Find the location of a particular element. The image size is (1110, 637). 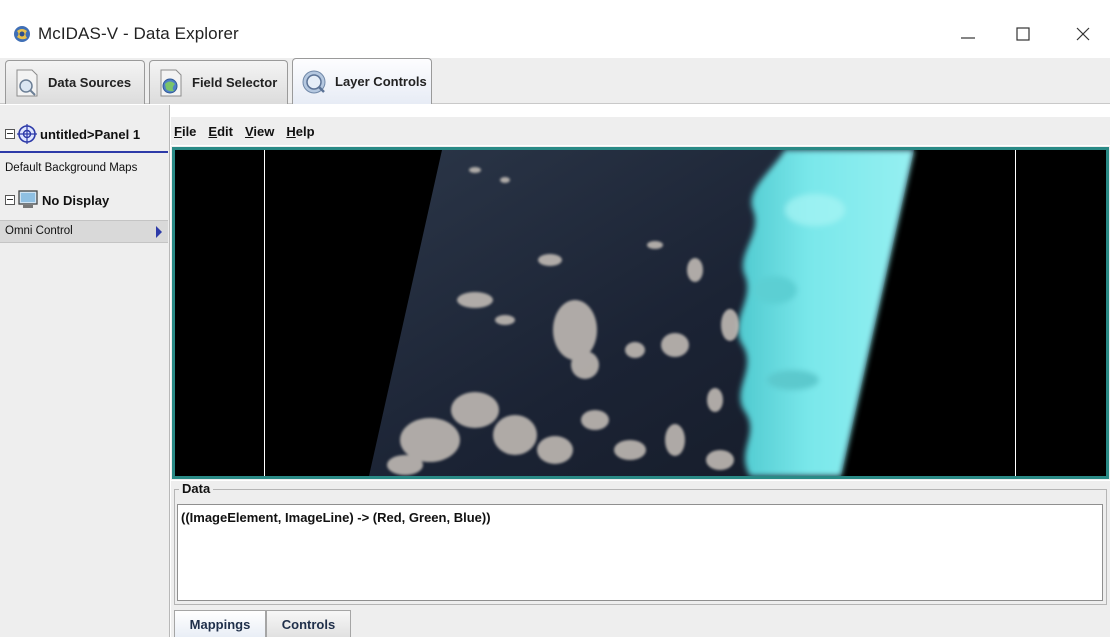

tab-controls: Controls is located at coordinates (308, 623).